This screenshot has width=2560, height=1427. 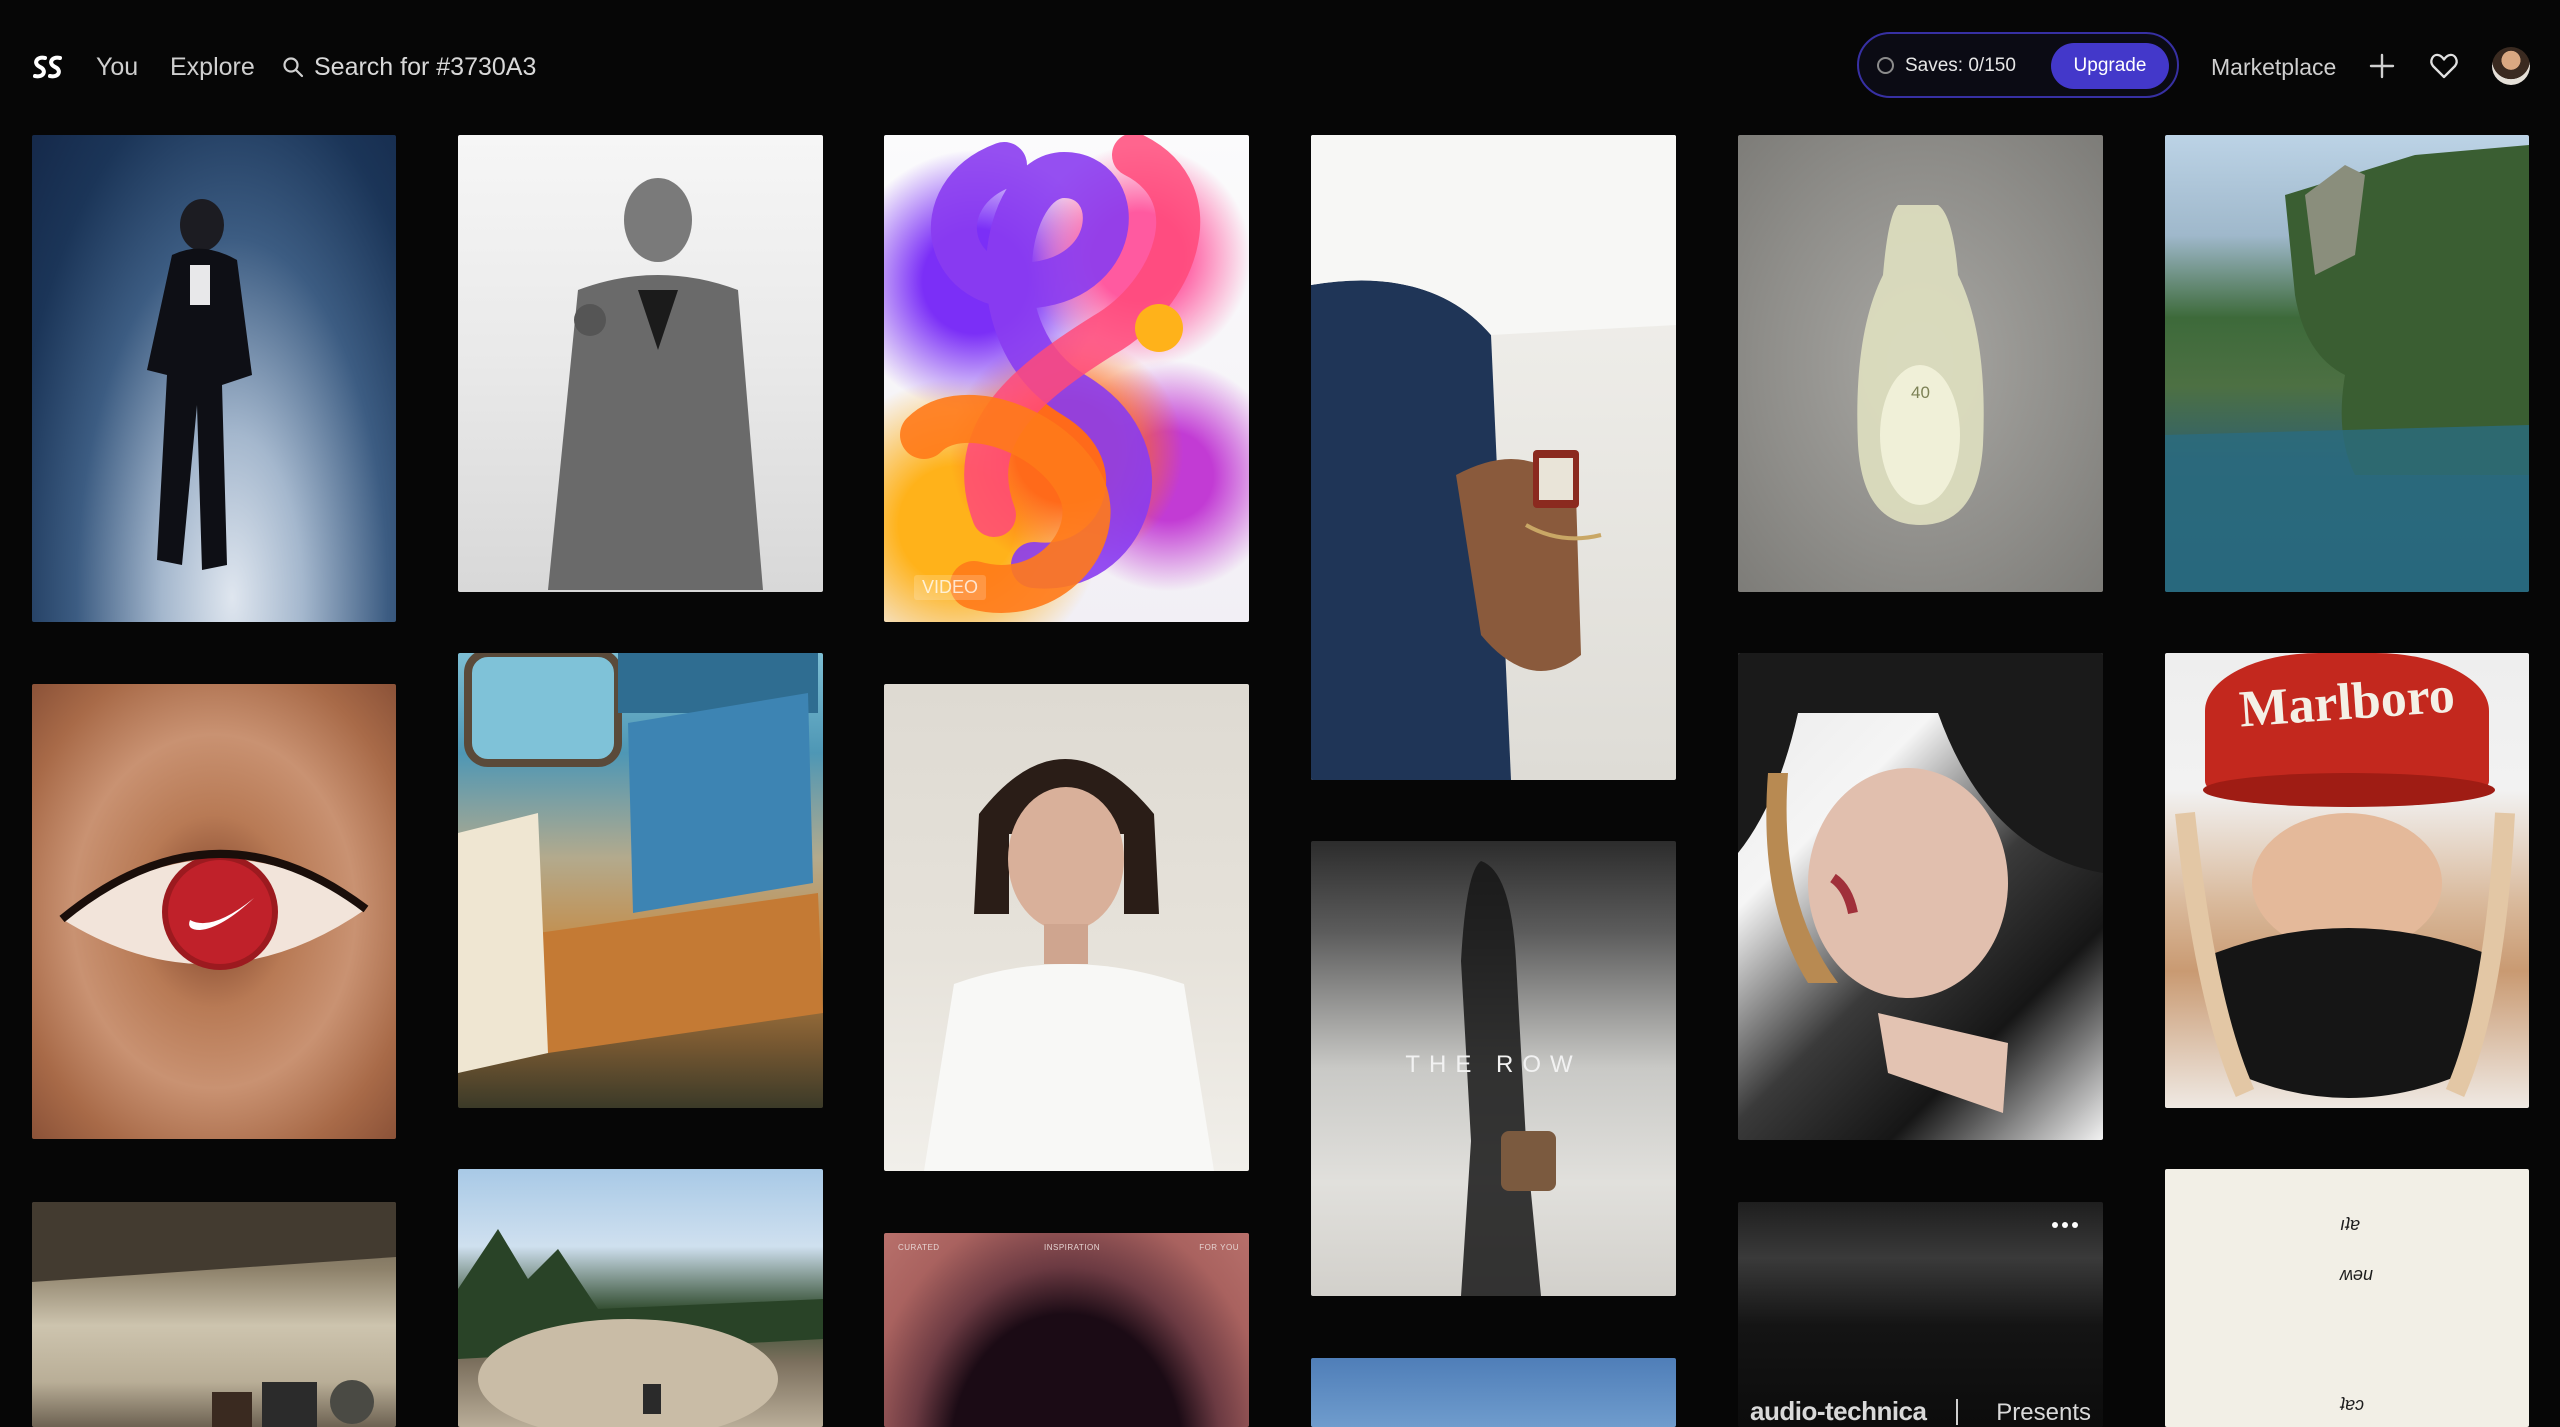 What do you see at coordinates (1219, 1247) in the screenshot?
I see `for-you-label: FOR YOU` at bounding box center [1219, 1247].